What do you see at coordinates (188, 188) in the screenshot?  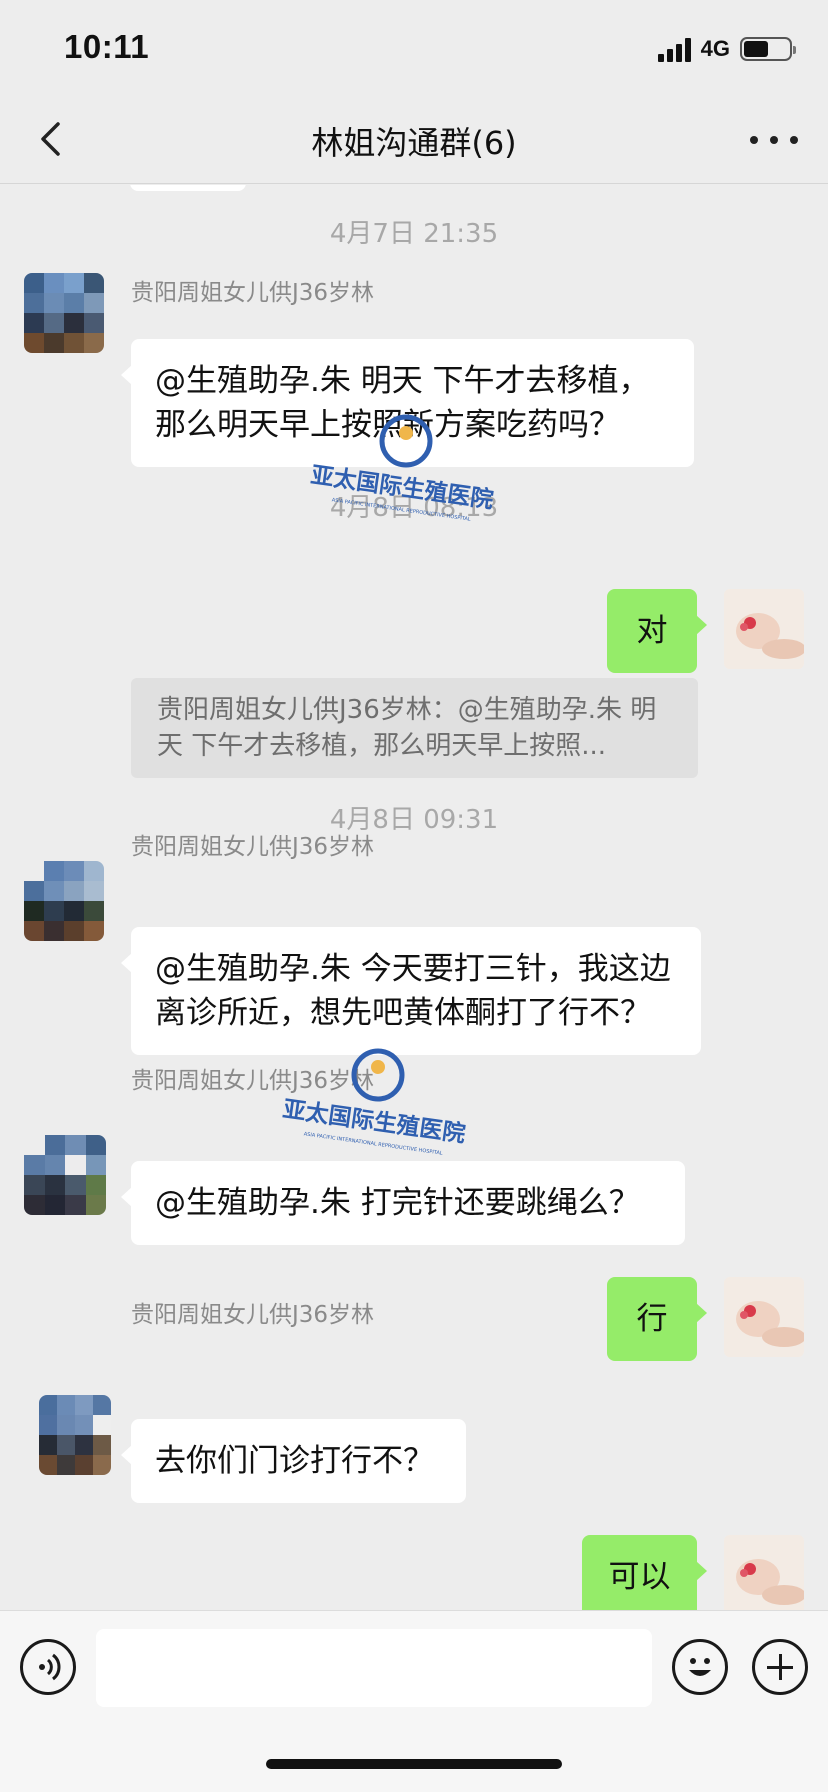 I see `previous-message-bubble` at bounding box center [188, 188].